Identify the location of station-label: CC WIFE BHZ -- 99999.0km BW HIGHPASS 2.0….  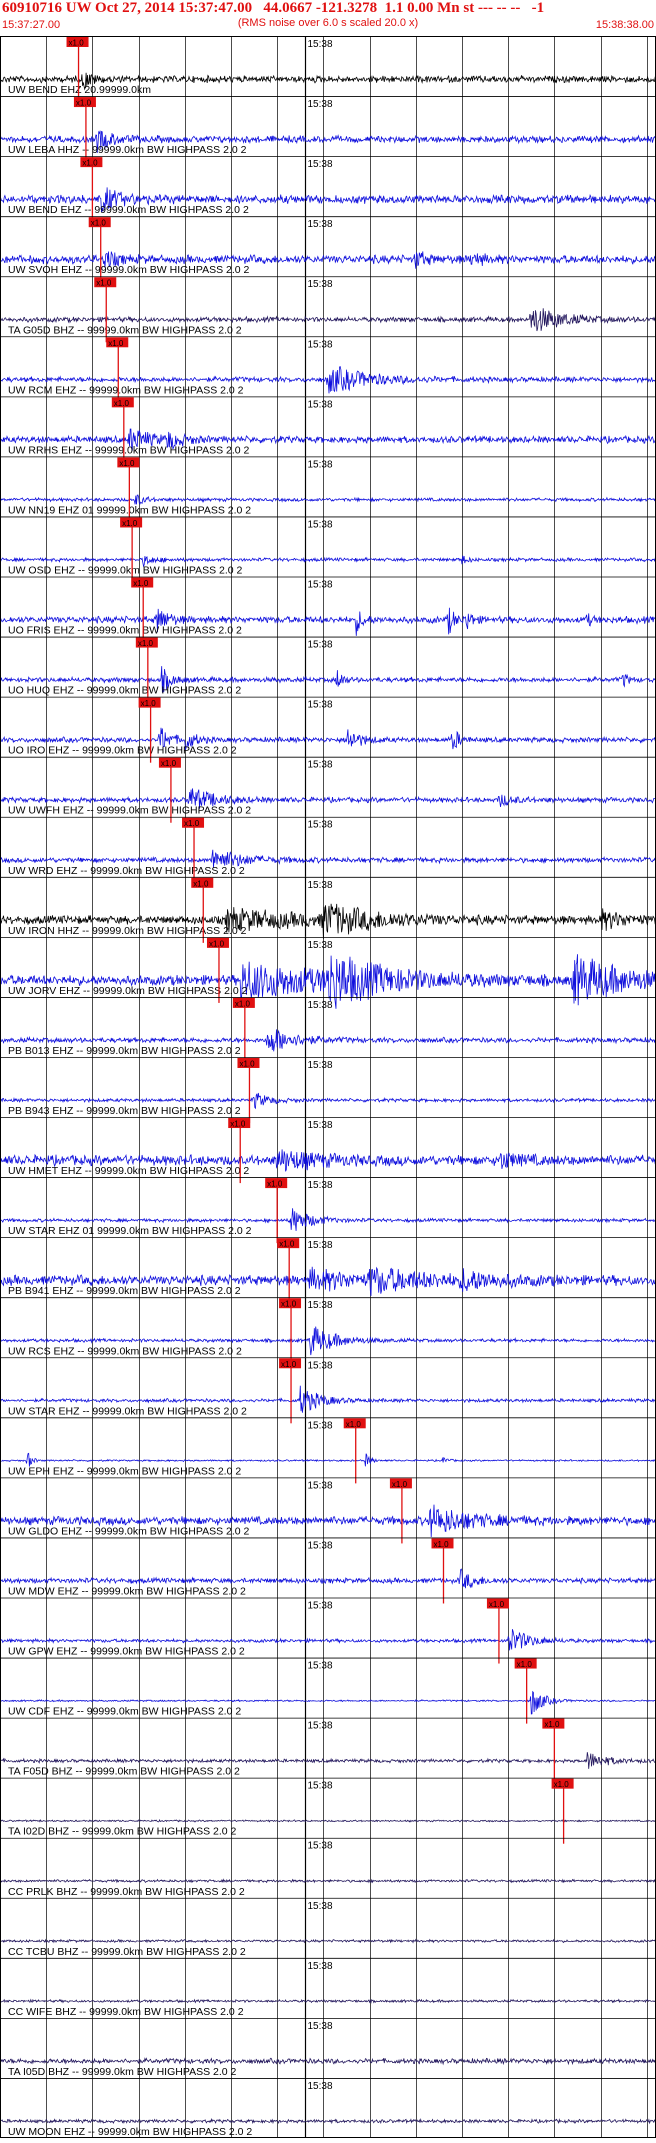
(126, 2012).